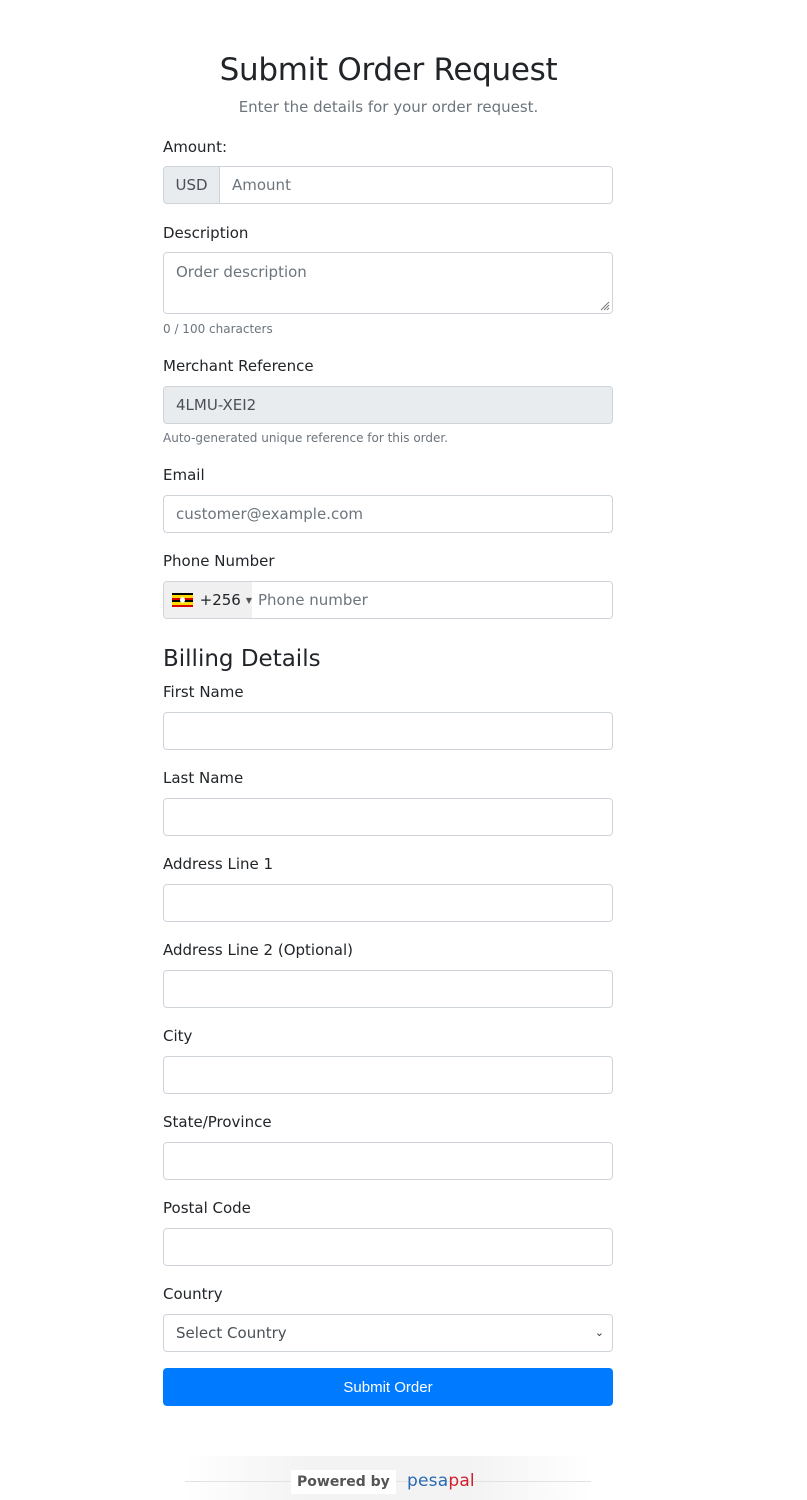  Describe the element at coordinates (270, 514) in the screenshot. I see `email-placeholder: customer@example.com` at that location.